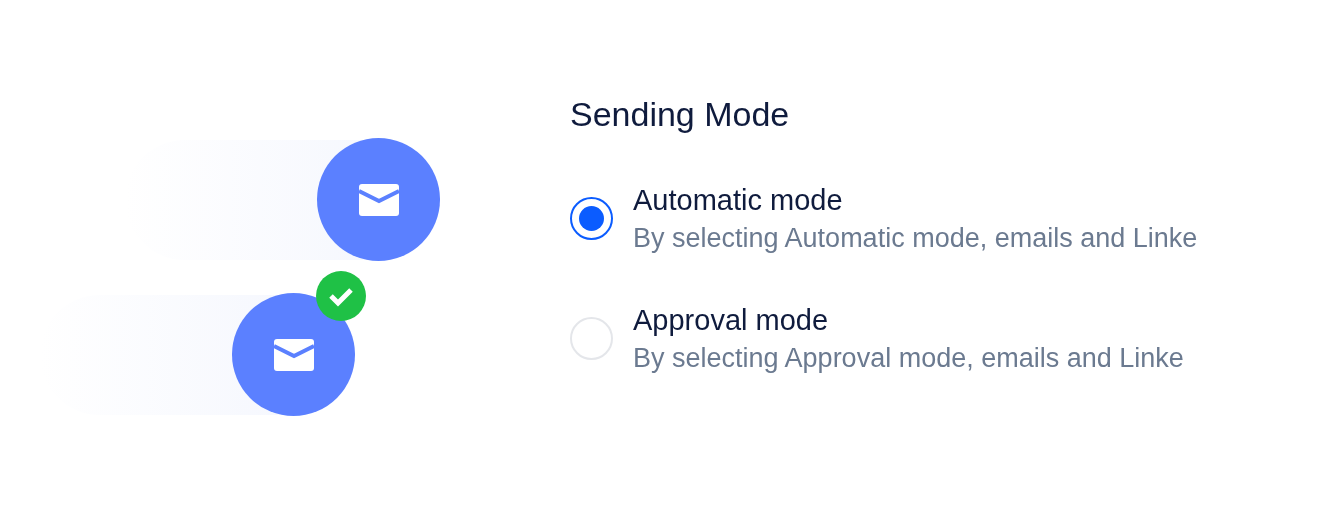 This screenshot has width=1320, height=528. What do you see at coordinates (738, 200) in the screenshot?
I see `option-label: Automatic mode` at bounding box center [738, 200].